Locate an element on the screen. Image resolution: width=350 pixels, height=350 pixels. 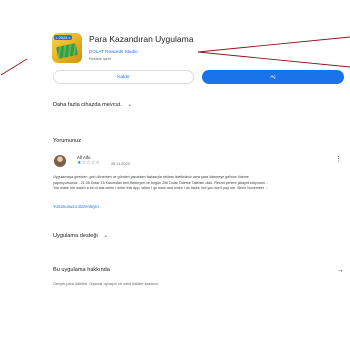
app-title: Para Kazandıran Uygulama is located at coordinates (141, 39).